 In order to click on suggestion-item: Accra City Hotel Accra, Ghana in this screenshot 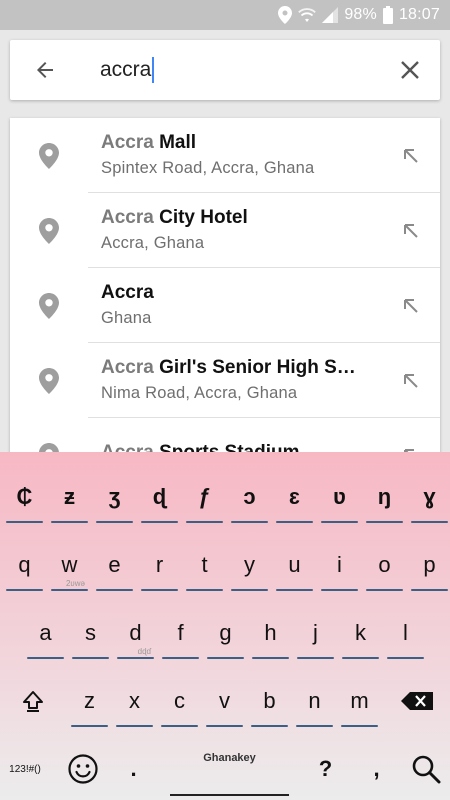, I will do `click(225, 230)`.